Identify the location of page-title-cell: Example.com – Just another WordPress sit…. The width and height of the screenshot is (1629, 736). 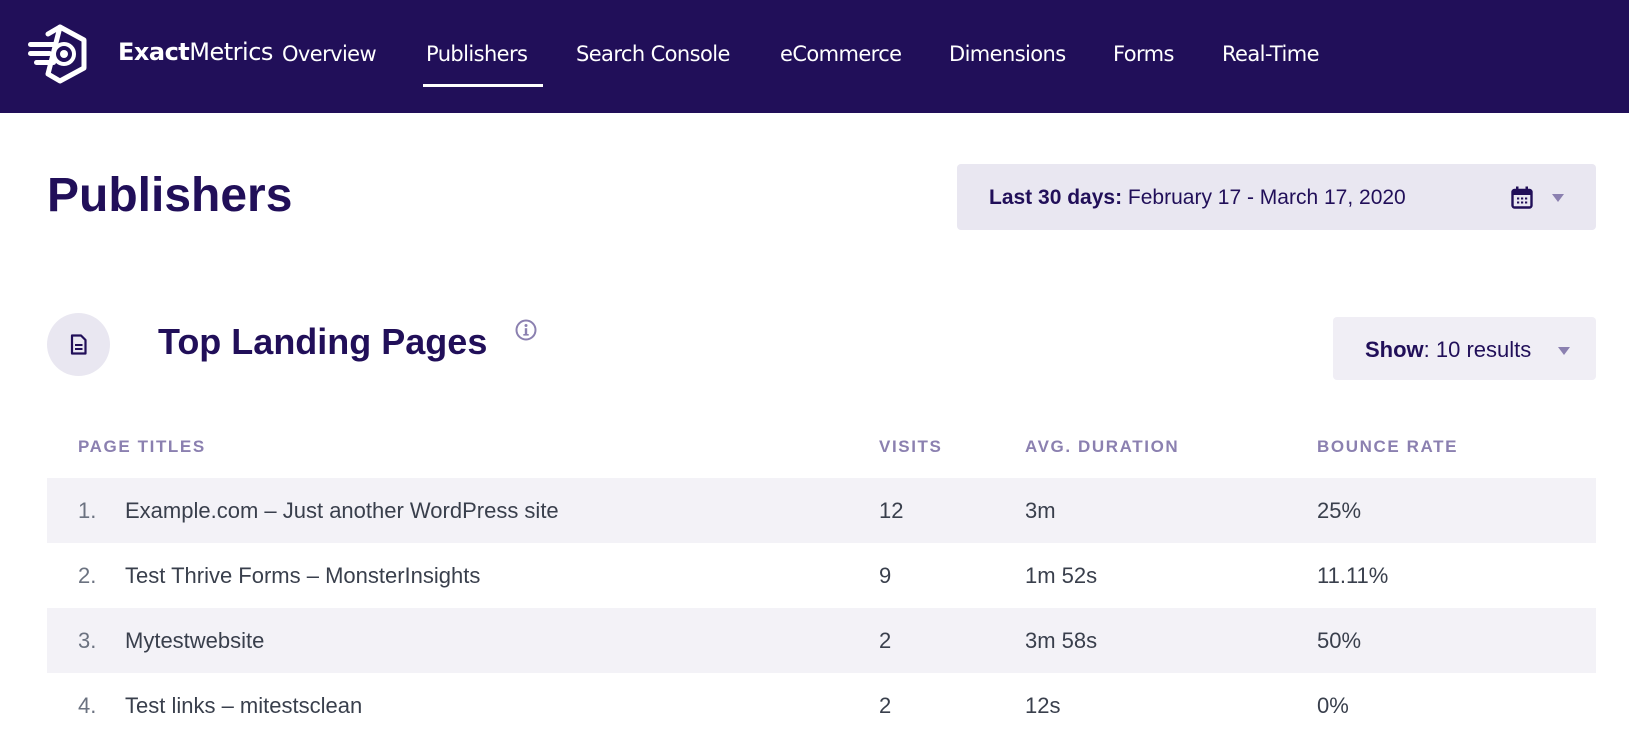
(342, 511).